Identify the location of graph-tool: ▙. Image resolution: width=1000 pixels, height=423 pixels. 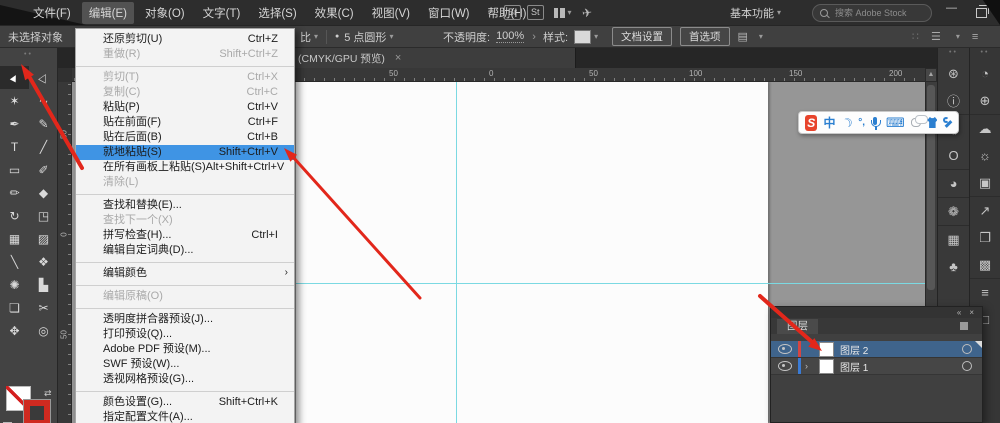
(43, 284).